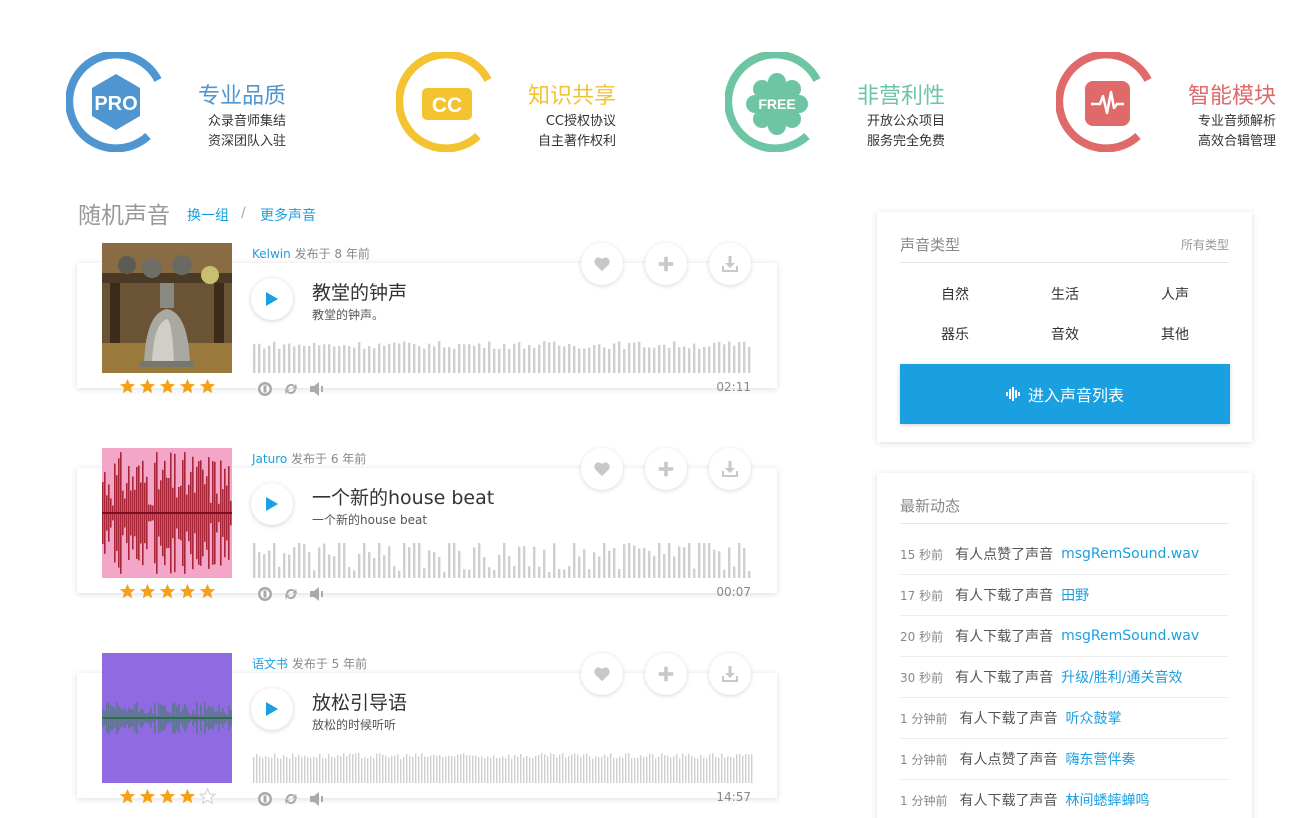  Describe the element at coordinates (1075, 595) in the screenshot. I see `activity-sound-link: 田野` at that location.